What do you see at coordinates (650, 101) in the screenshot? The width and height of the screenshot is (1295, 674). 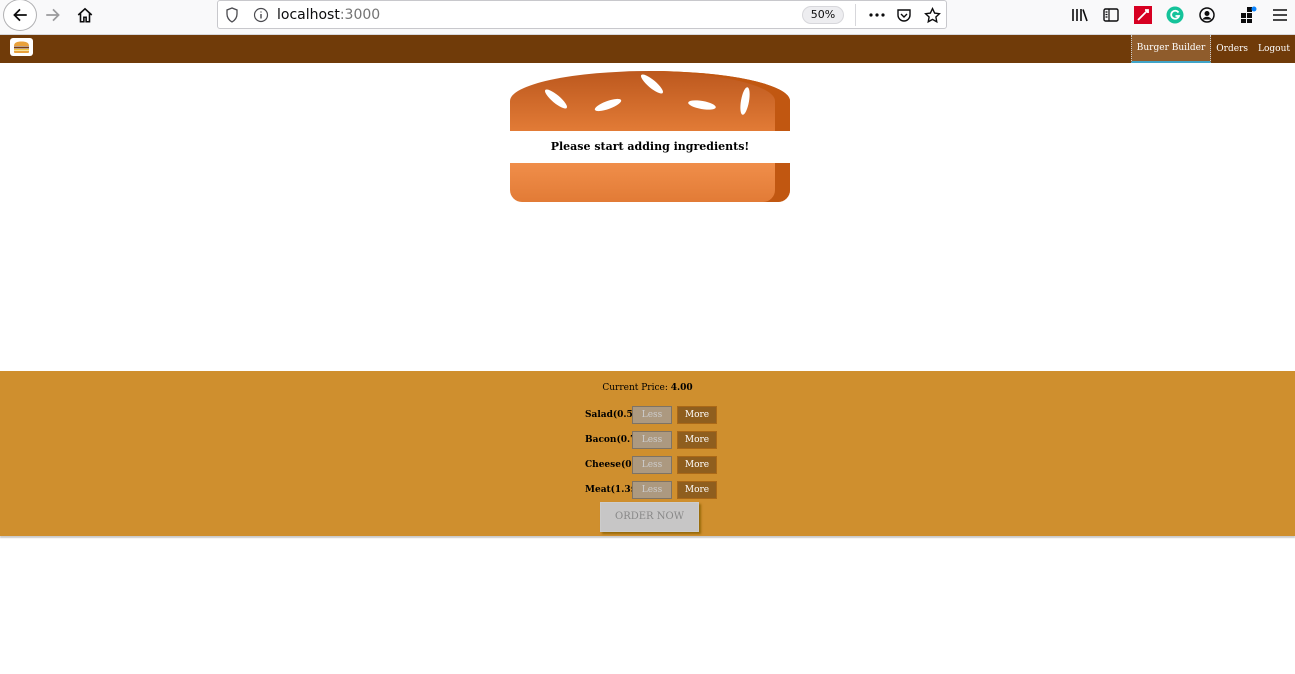 I see `bread-top` at bounding box center [650, 101].